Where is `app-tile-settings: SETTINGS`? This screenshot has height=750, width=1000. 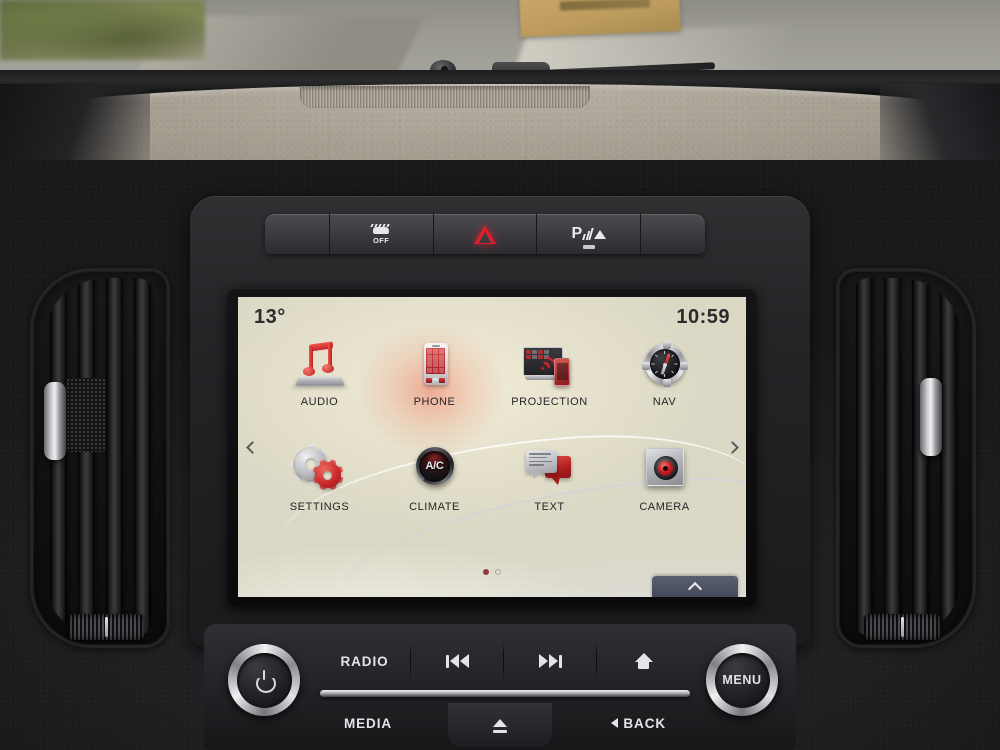 app-tile-settings: SETTINGS is located at coordinates (319, 497).